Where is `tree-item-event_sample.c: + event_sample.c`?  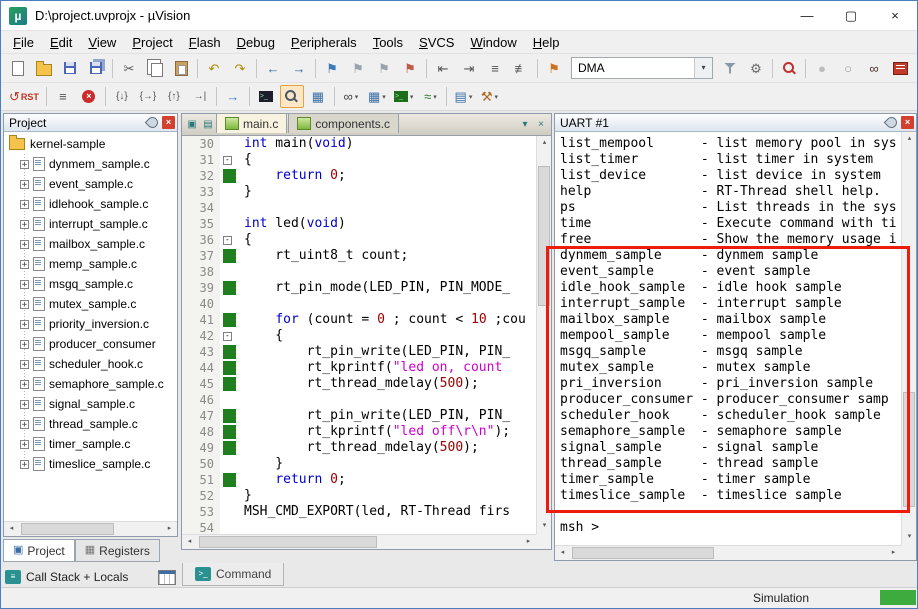 tree-item-event_sample.c: + event_sample.c is located at coordinates (90, 184).